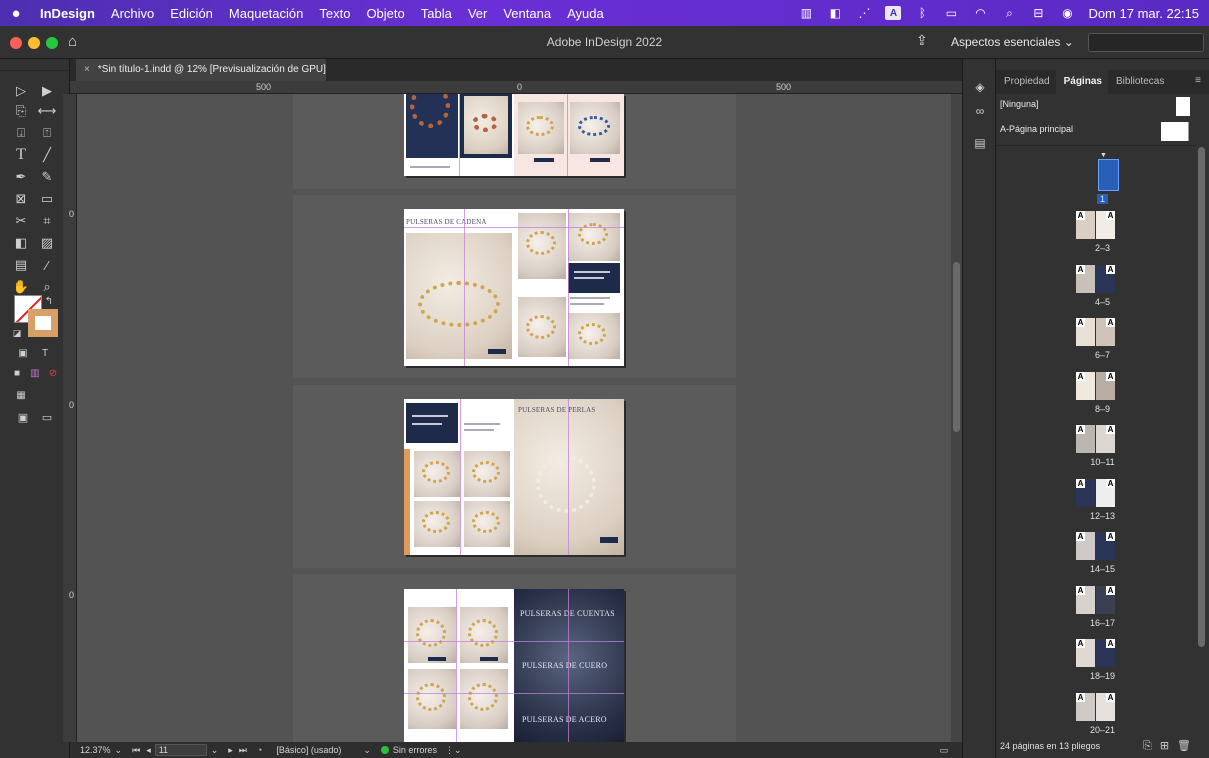 The image size is (1209, 758). What do you see at coordinates (21, 91) in the screenshot?
I see `selection-tool-icon: ▷` at bounding box center [21, 91].